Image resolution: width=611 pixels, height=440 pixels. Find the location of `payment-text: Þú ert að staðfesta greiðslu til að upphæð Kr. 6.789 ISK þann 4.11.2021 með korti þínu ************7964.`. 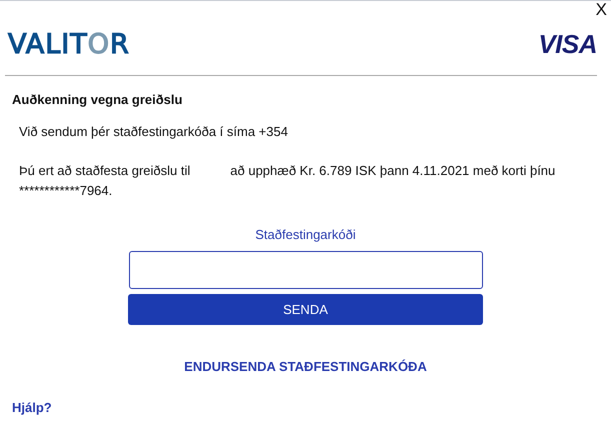

payment-text: Þú ert að staðfesta greiðslu til að upphæð Kr. 6.789 ISK þann 4.11.2021 með korti þínu ************7964. is located at coordinates (287, 181).